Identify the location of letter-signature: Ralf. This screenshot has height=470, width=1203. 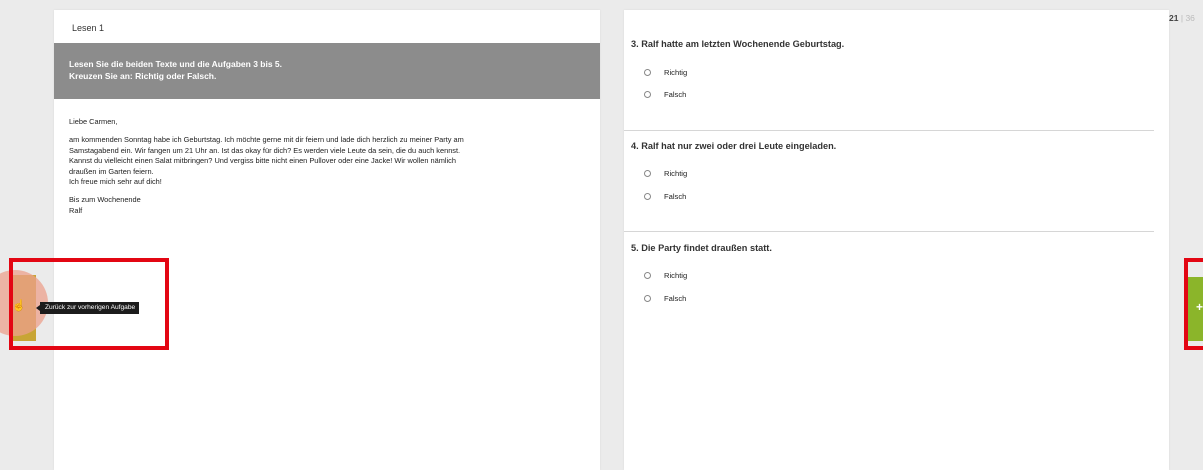
(76, 210).